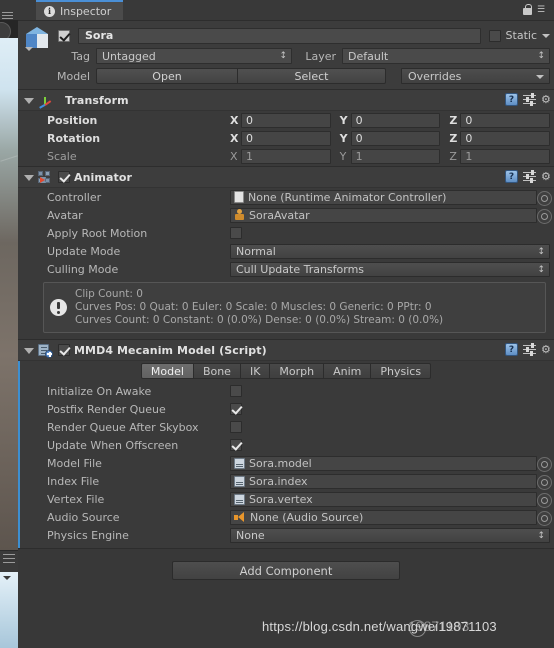 This screenshot has width=554, height=648. I want to click on info-icon: i, so click(49, 11).